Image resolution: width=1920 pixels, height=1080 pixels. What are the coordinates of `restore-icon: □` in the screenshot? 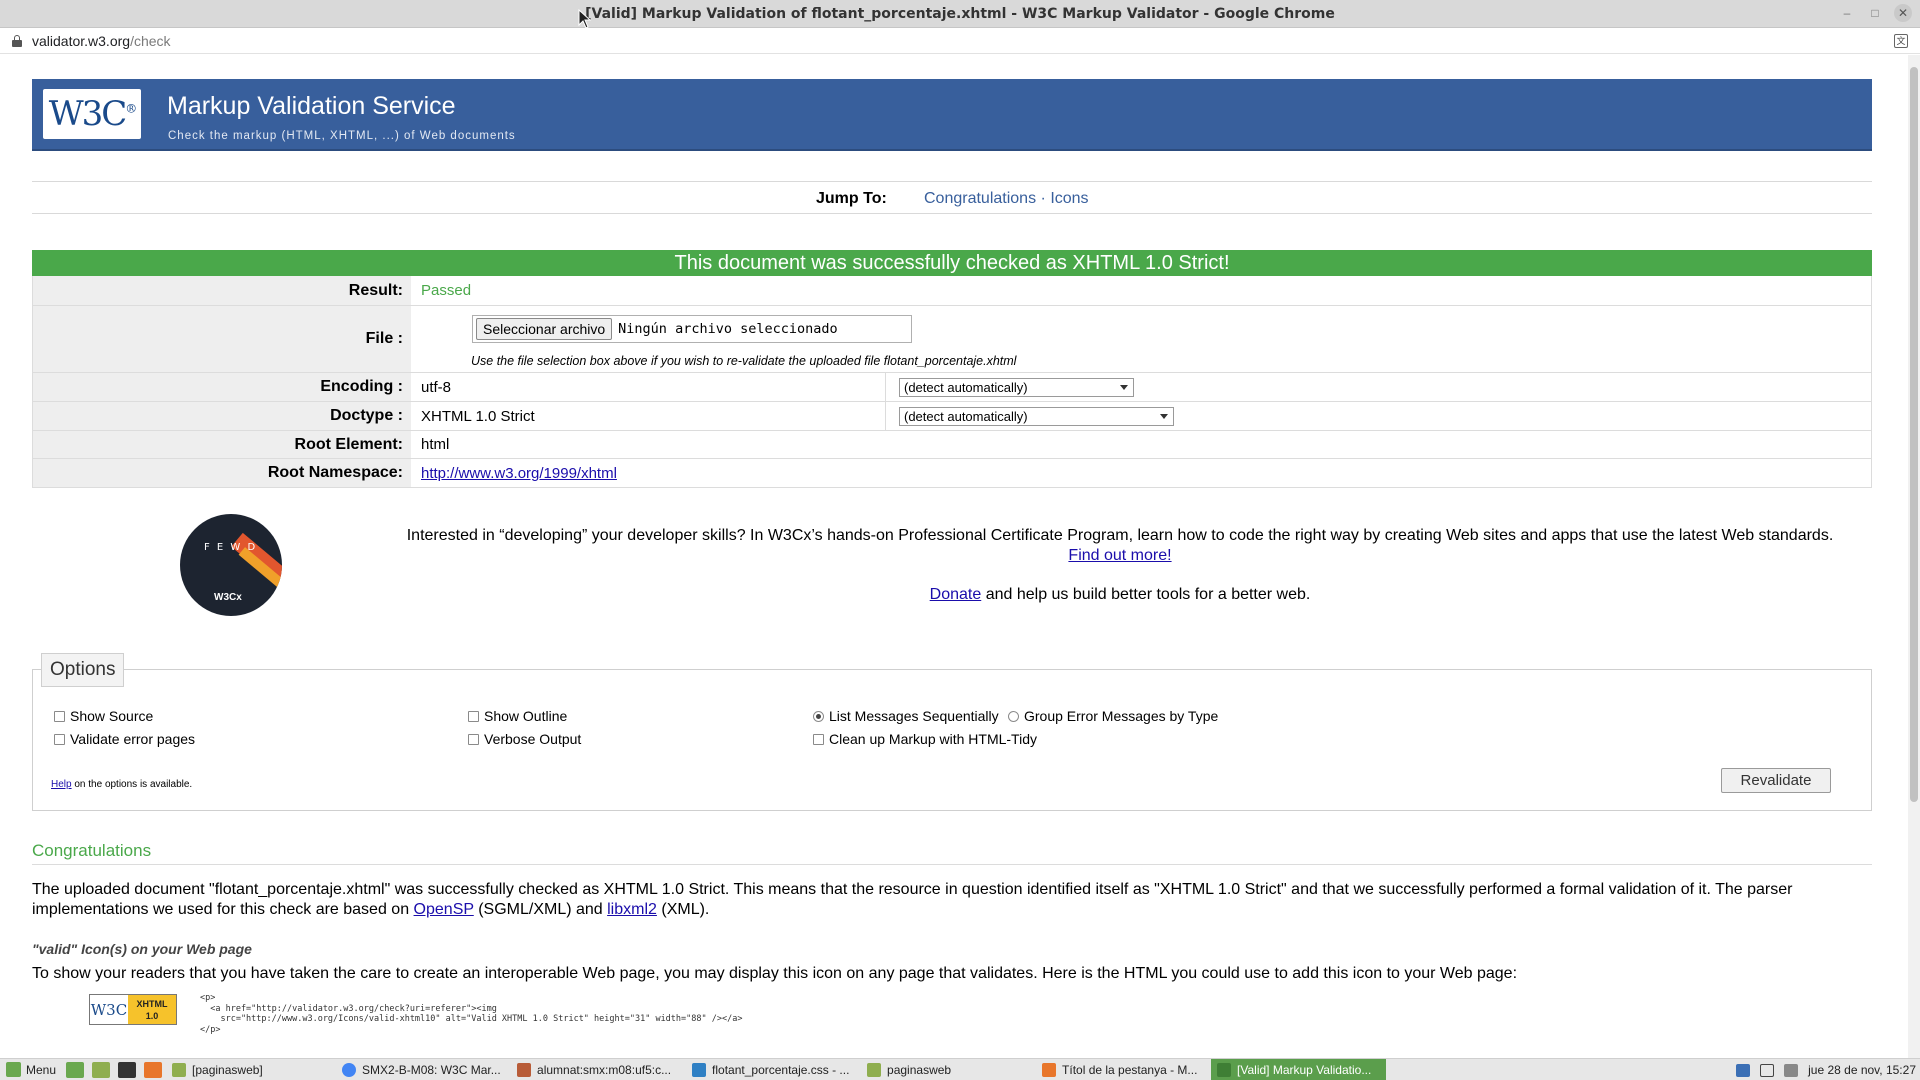 It's located at (1875, 13).